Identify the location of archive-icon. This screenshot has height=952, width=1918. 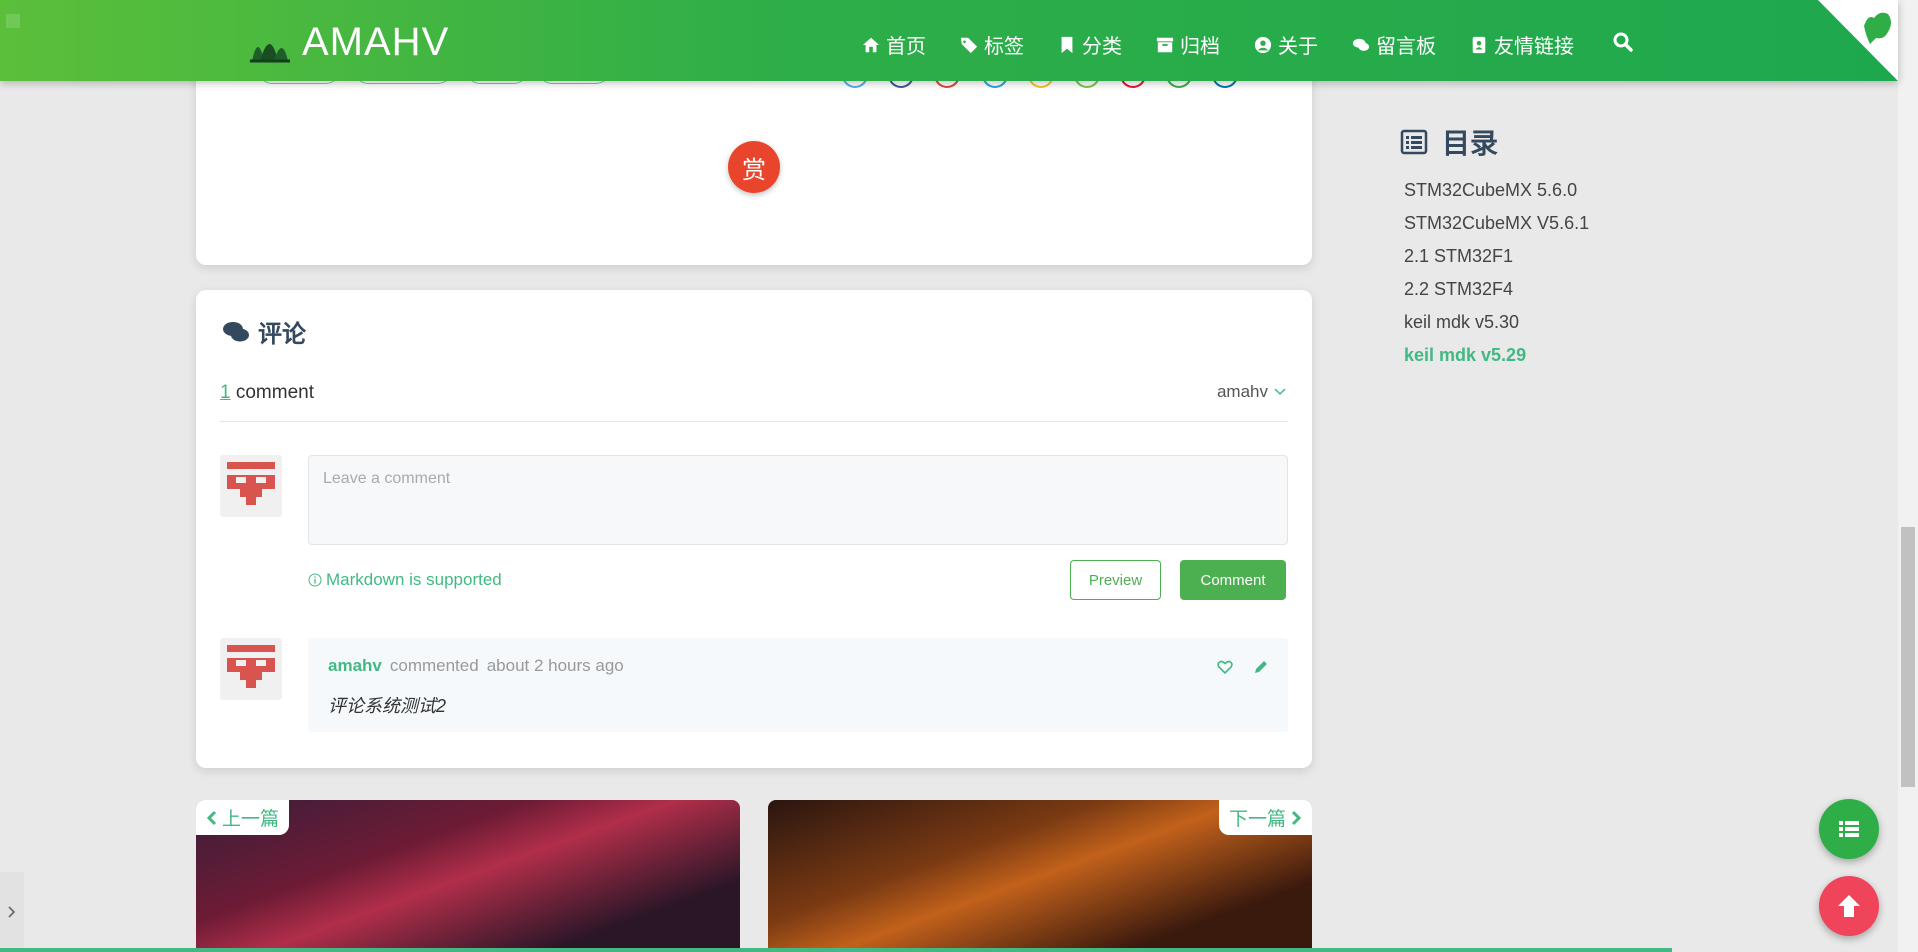
(1165, 44).